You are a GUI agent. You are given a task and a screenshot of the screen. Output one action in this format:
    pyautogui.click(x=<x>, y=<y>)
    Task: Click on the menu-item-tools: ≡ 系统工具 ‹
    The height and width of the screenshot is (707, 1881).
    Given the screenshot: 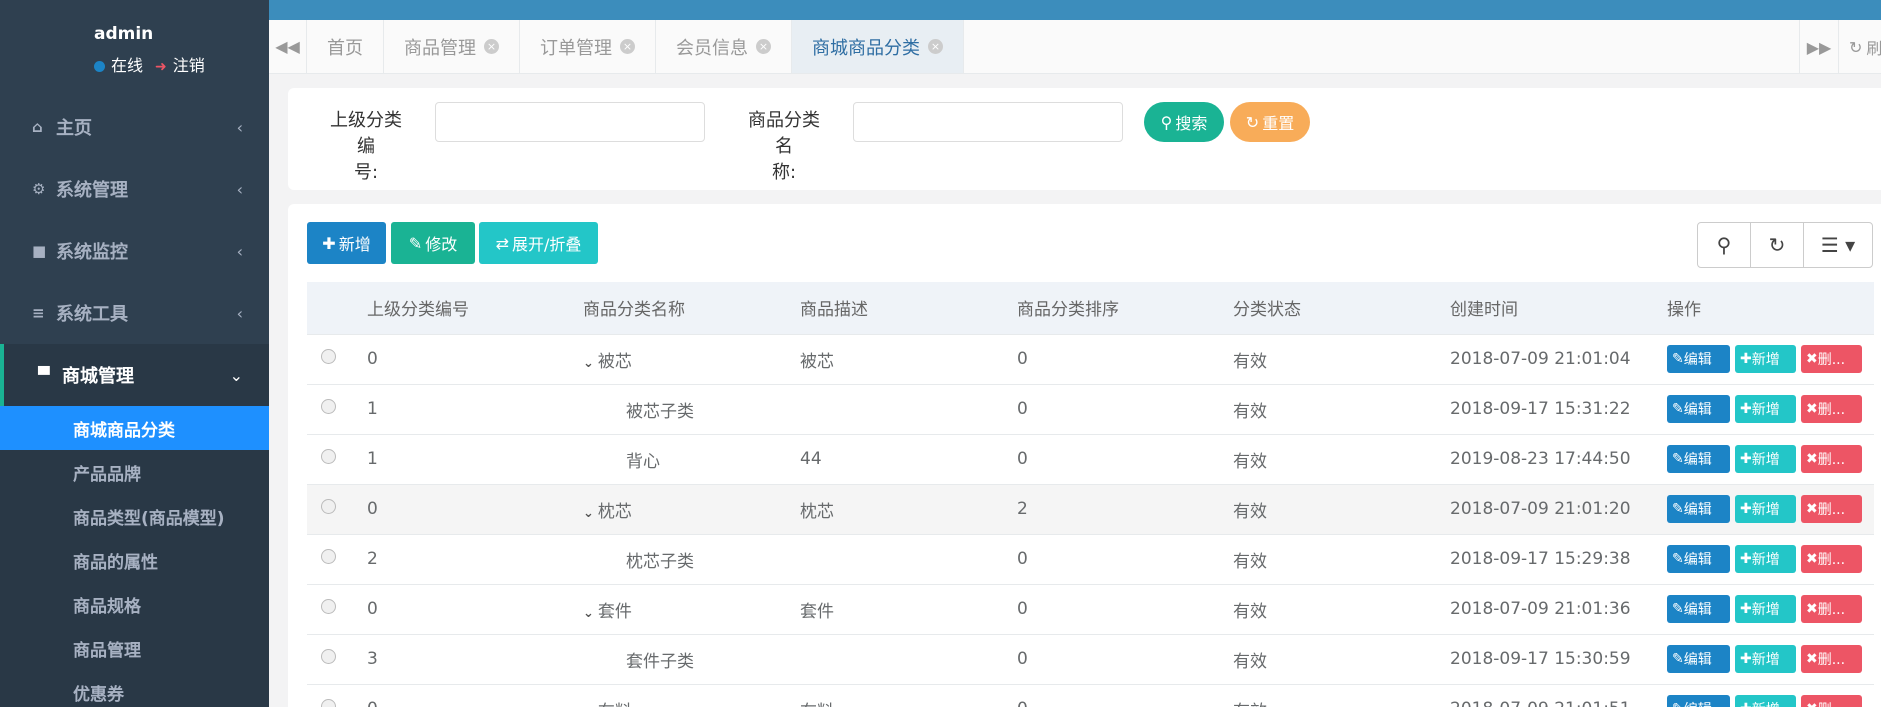 What is the action you would take?
    pyautogui.click(x=134, y=313)
    